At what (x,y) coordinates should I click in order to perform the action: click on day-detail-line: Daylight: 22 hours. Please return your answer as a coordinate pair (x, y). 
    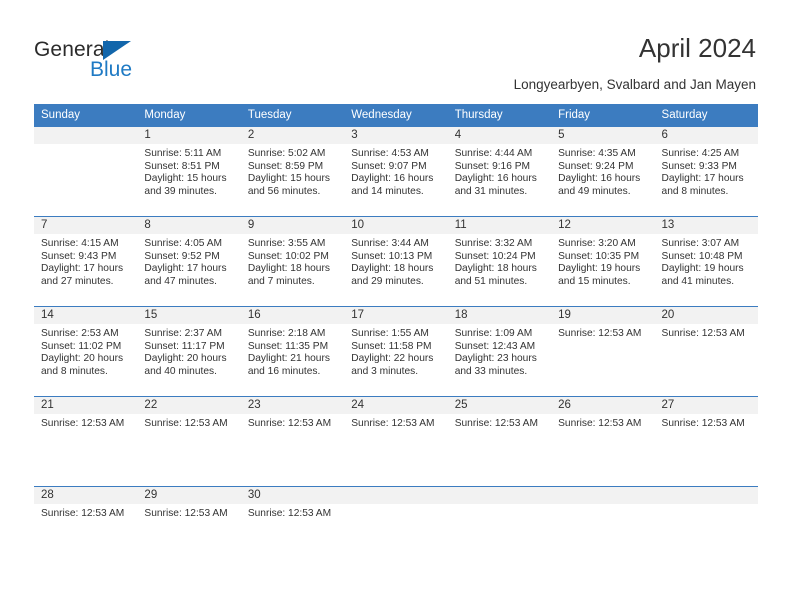
    Looking at the image, I should click on (392, 359).